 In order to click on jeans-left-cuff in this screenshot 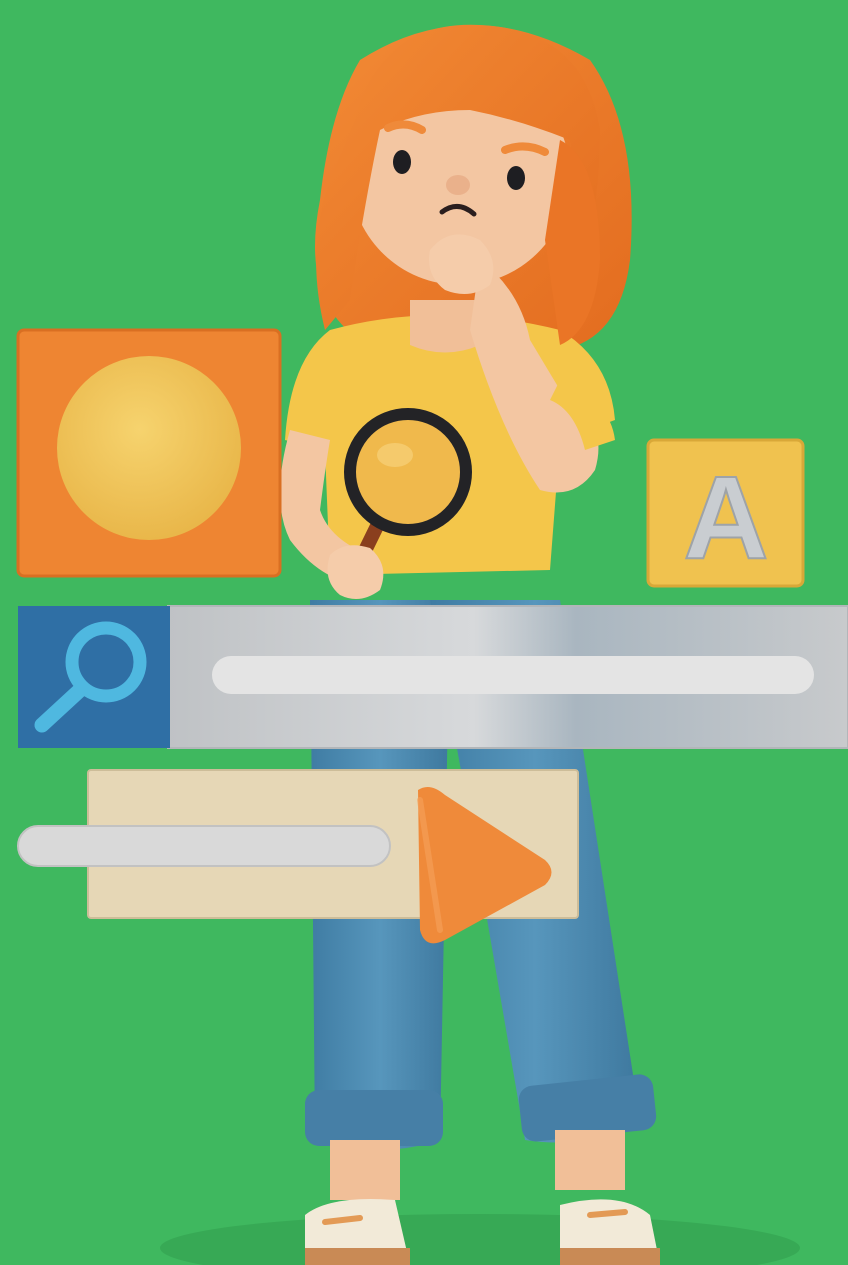, I will do `click(374, 1118)`.